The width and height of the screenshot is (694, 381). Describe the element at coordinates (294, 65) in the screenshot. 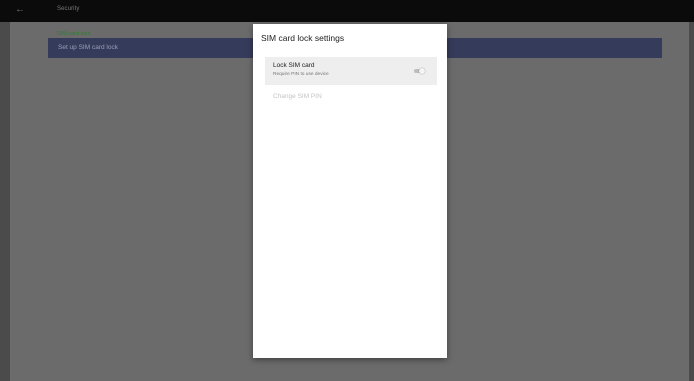

I see `lock-sim-title: Lock SIM card` at that location.